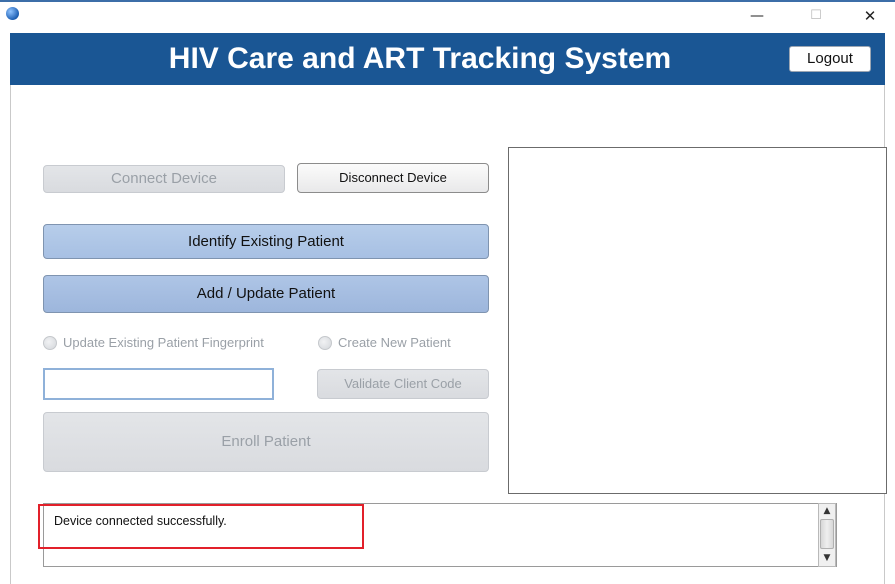  I want to click on add-update-patient-button: Add / Update Patient, so click(266, 294).